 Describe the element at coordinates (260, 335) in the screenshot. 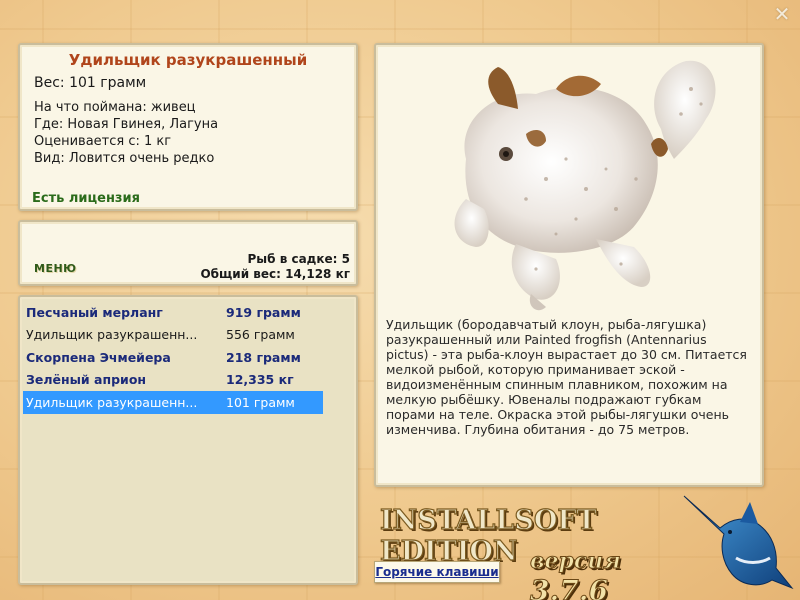

I see `list-item-weight: 556 грамм` at that location.